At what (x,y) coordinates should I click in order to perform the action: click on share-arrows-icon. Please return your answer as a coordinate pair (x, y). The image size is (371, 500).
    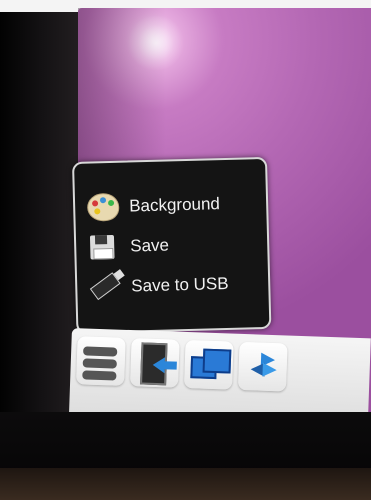
    Looking at the image, I should click on (262, 365).